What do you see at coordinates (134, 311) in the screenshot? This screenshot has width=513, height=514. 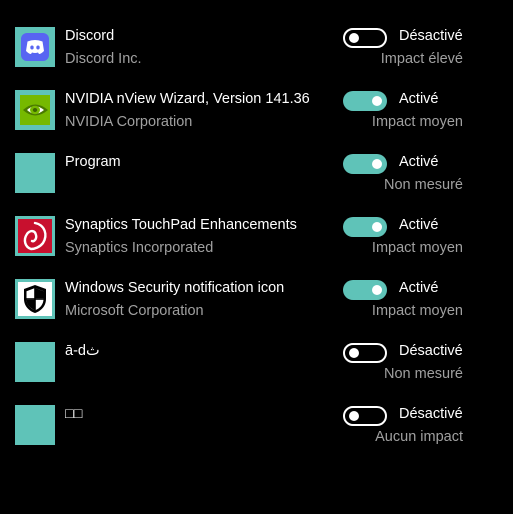 I see `app-publisher: Microsoft Corporation` at bounding box center [134, 311].